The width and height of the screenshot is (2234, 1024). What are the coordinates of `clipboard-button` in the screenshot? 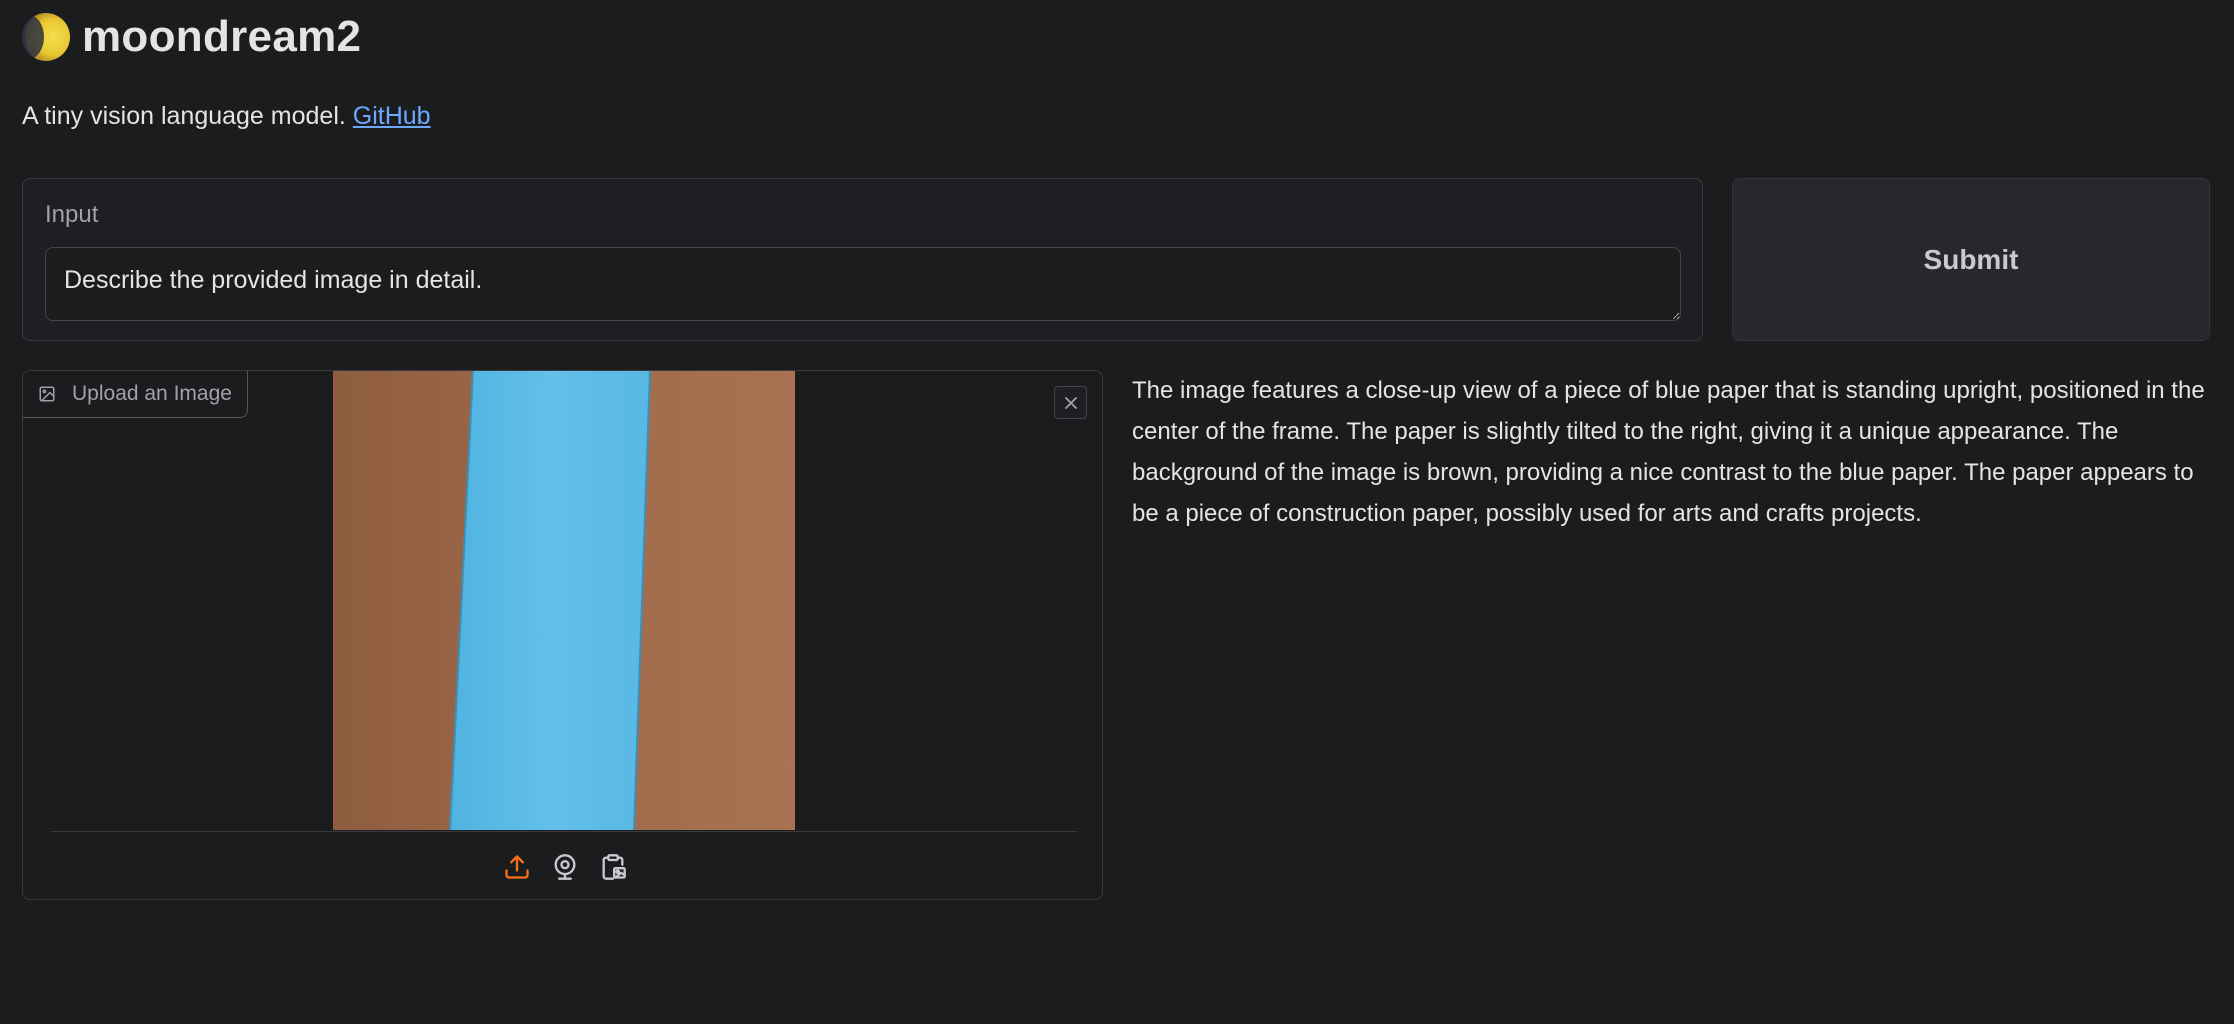 It's located at (613, 867).